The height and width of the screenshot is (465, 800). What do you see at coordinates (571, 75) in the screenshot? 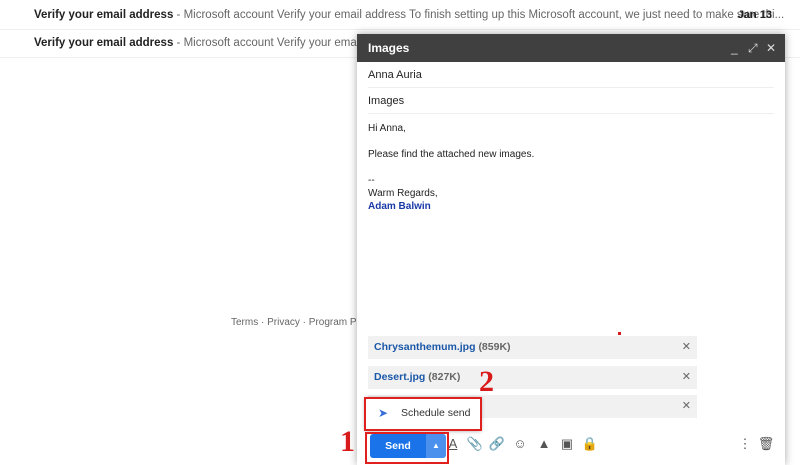
I see `to-field: Anna Auria` at bounding box center [571, 75].